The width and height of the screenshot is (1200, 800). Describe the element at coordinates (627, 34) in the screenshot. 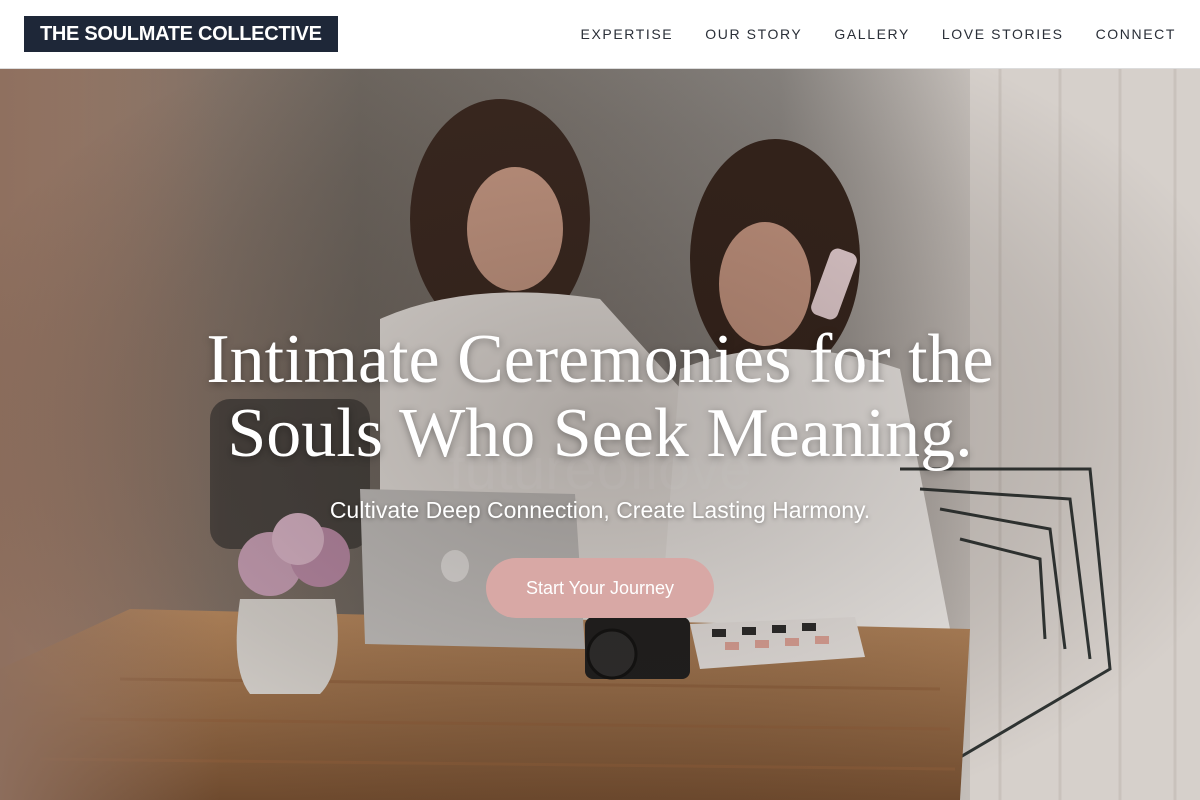

I see `nav-item-expertise: EXPERTISE` at that location.